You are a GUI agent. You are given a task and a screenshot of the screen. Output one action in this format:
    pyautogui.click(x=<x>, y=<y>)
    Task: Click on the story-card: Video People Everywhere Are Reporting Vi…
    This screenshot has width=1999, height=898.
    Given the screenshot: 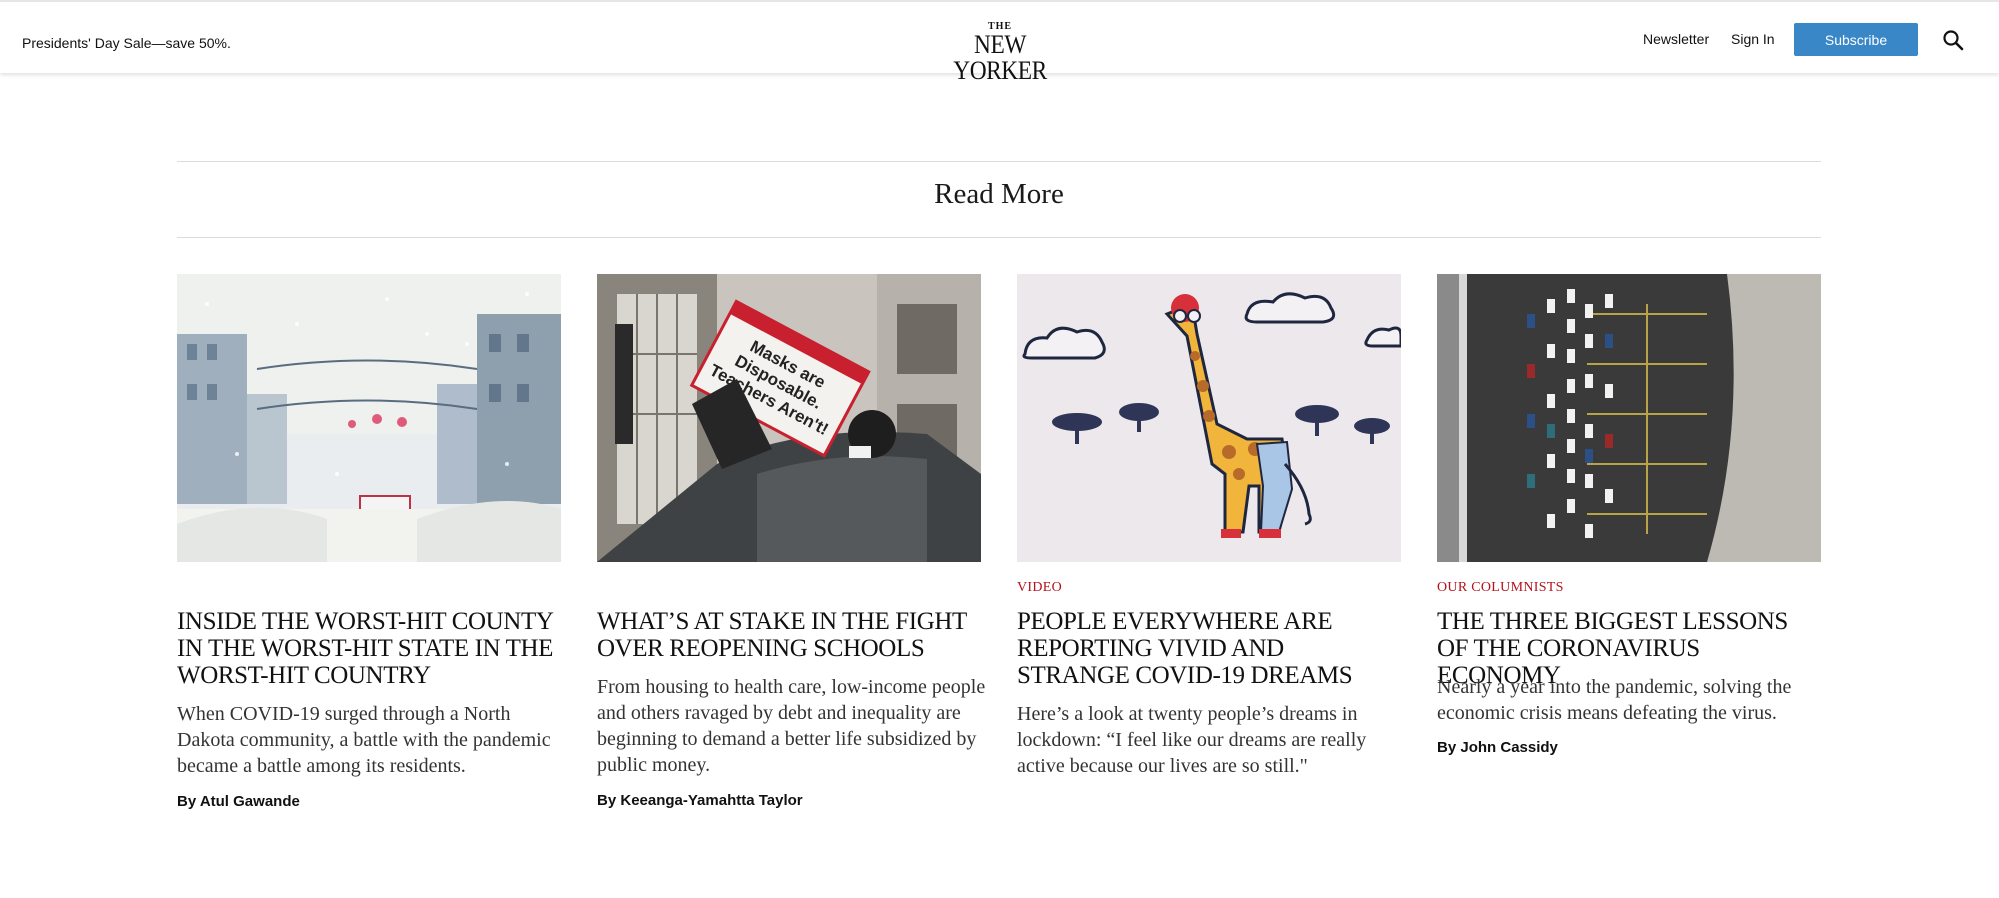 What is the action you would take?
    pyautogui.click(x=1209, y=525)
    